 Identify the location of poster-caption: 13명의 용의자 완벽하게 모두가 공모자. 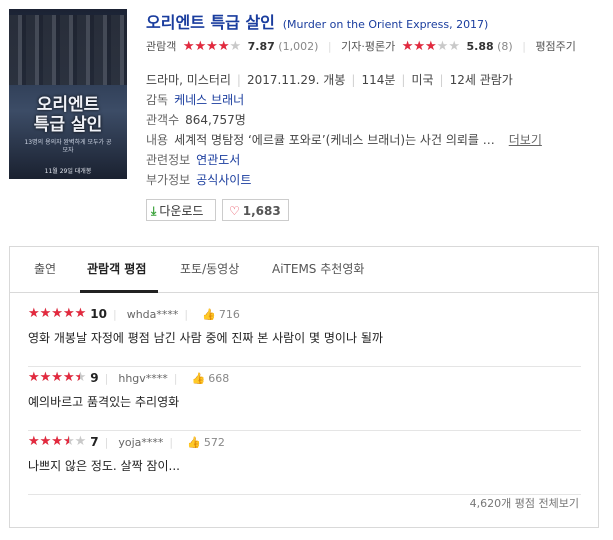
(68, 146).